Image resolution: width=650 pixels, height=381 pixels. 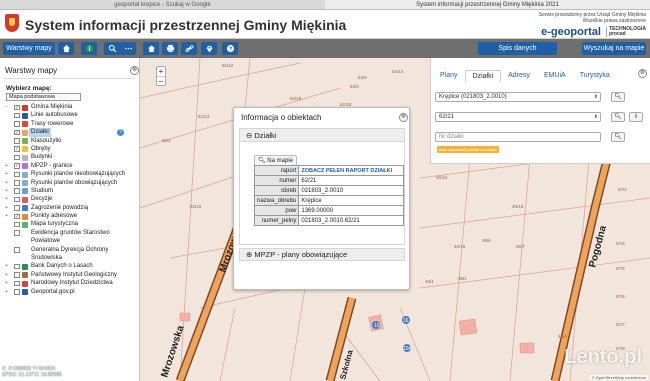 I want to click on layer-item: ✓ Działki?, so click(x=71, y=132).